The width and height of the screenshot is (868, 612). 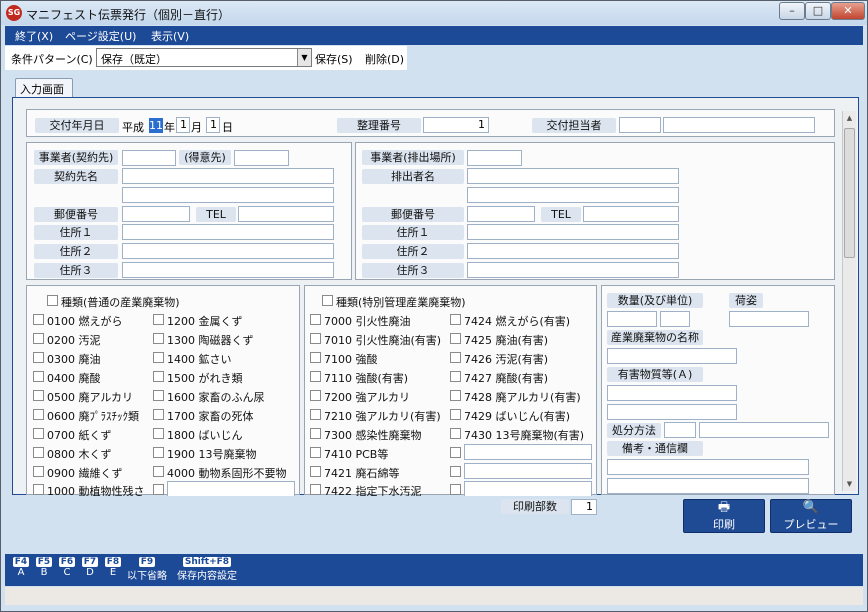 I want to click on close-button: ✕, so click(x=848, y=11).